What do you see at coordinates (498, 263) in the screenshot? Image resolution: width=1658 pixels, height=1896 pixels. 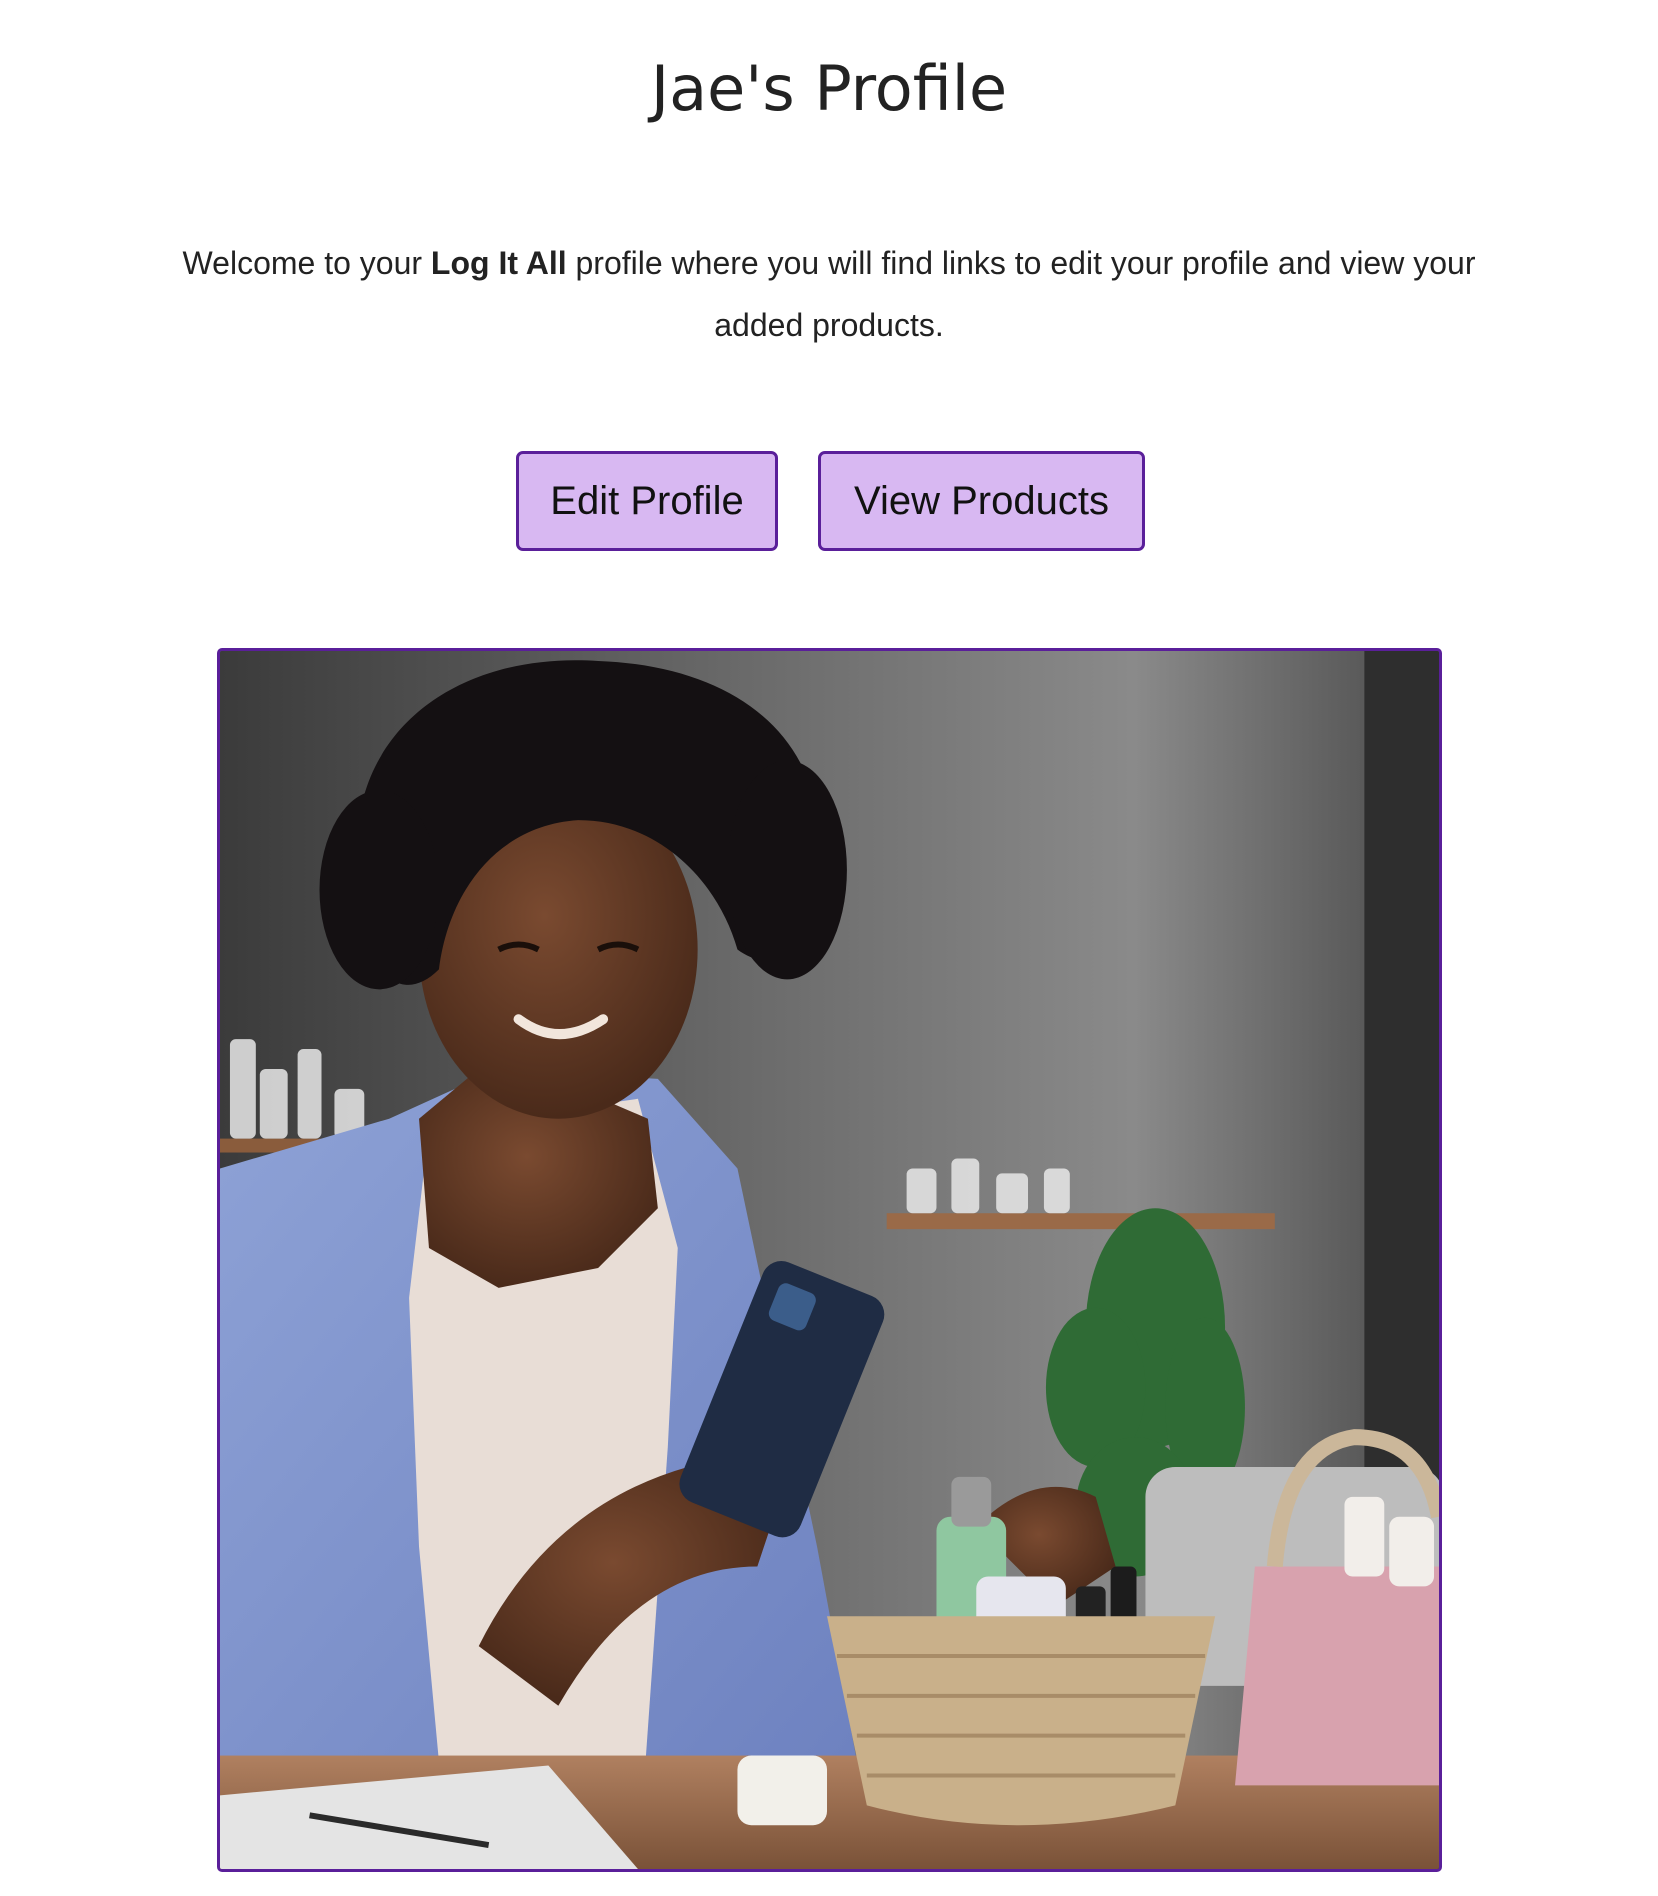 I see `intro-brand: Log It All` at bounding box center [498, 263].